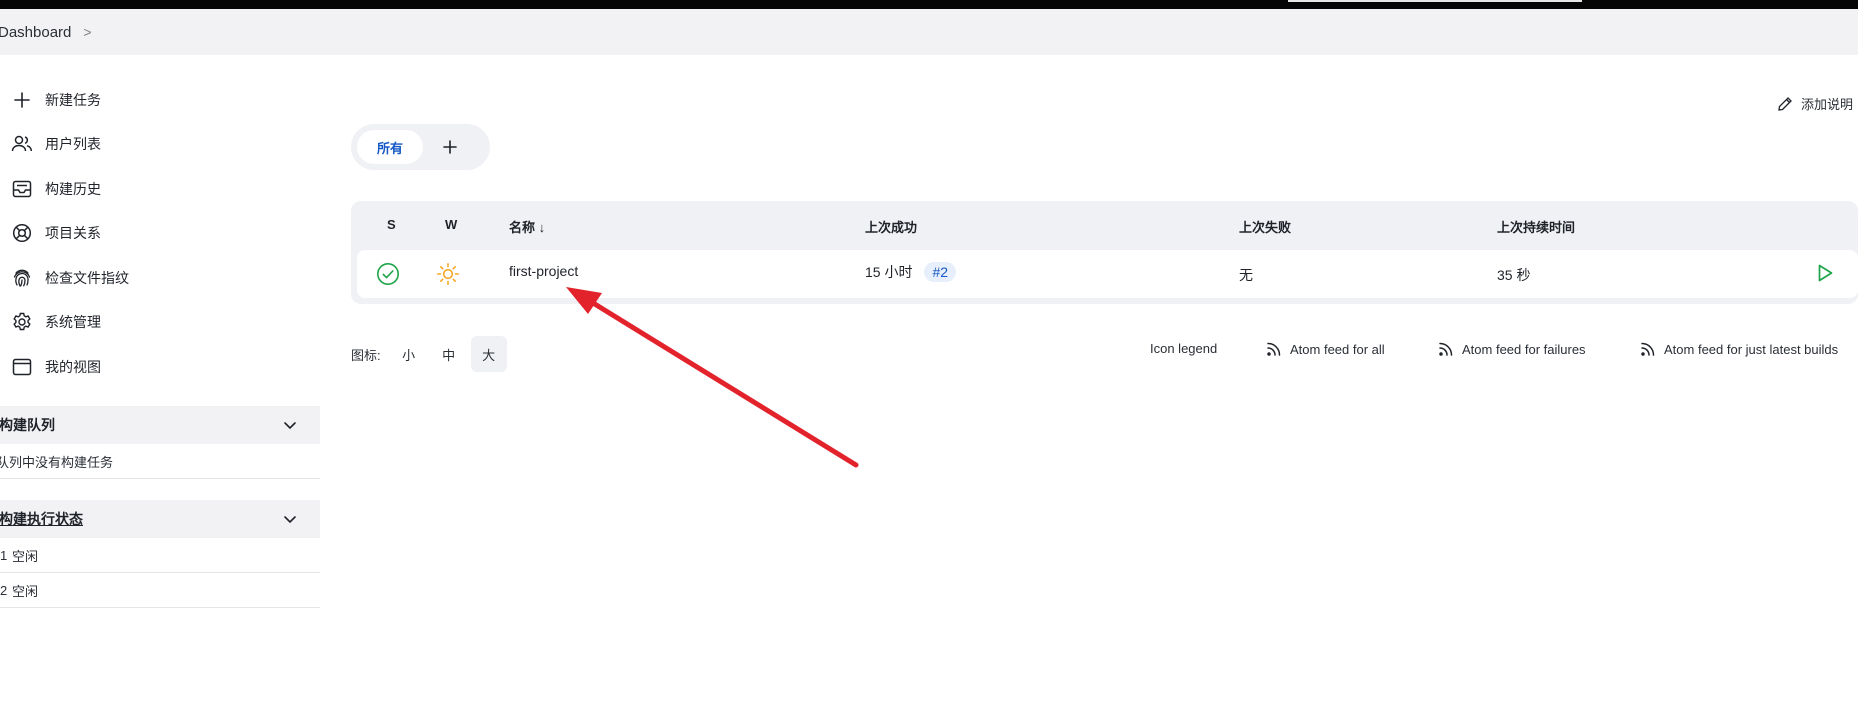 This screenshot has height=724, width=1858. Describe the element at coordinates (150, 322) in the screenshot. I see `sidebar-item-system-management: 系统管理` at that location.